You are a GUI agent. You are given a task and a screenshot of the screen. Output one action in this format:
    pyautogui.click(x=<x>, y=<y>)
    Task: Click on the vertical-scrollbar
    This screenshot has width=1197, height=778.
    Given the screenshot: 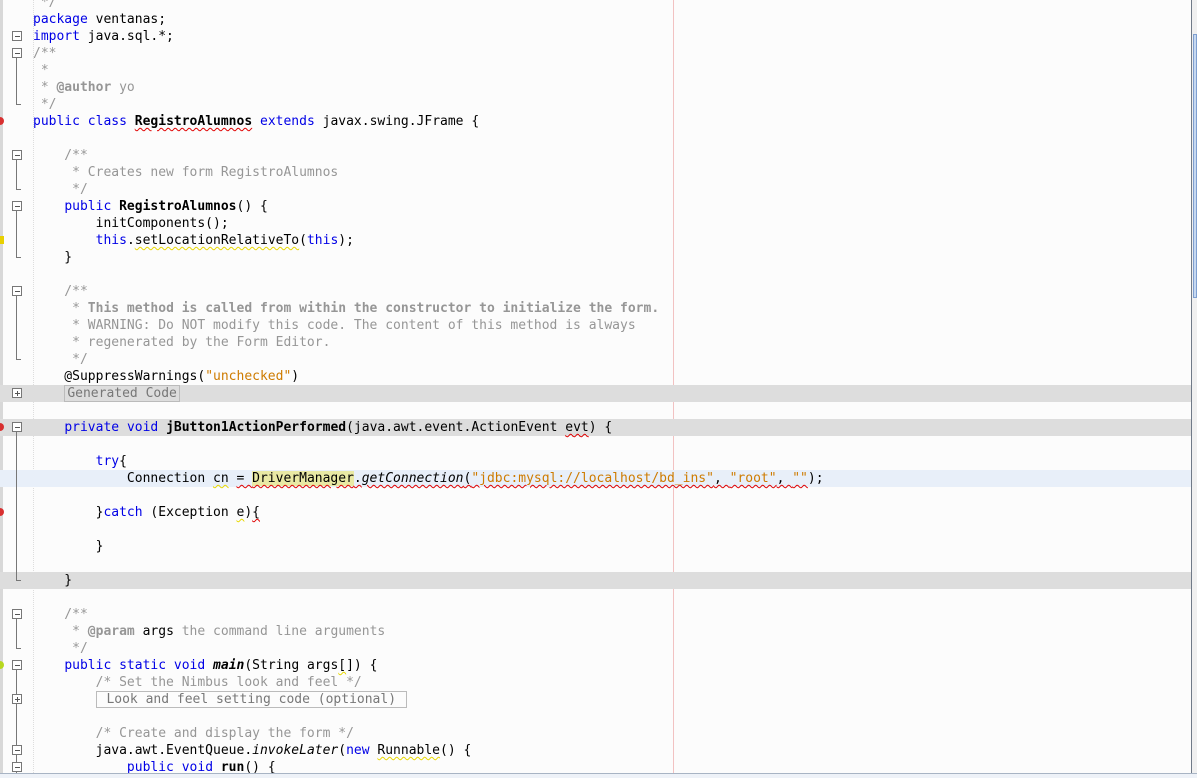 What is the action you would take?
    pyautogui.click(x=1194, y=386)
    